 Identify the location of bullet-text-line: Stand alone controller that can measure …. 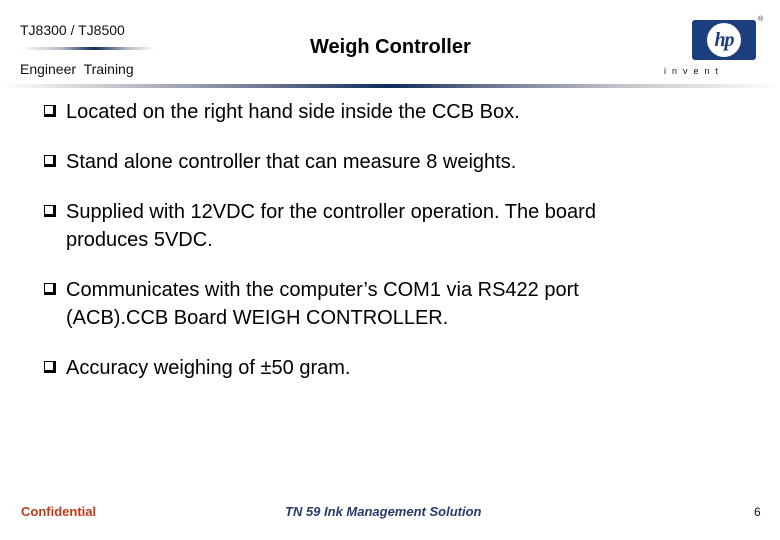
(291, 162).